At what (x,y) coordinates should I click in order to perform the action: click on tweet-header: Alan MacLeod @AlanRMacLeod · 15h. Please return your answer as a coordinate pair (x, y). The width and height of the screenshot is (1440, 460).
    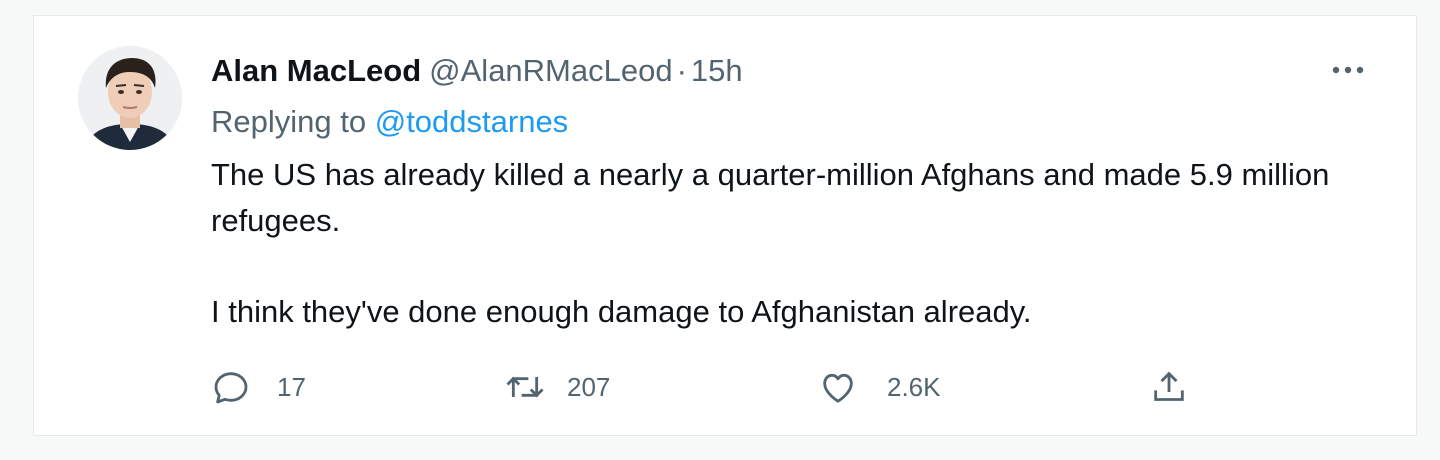
    Looking at the image, I should click on (477, 71).